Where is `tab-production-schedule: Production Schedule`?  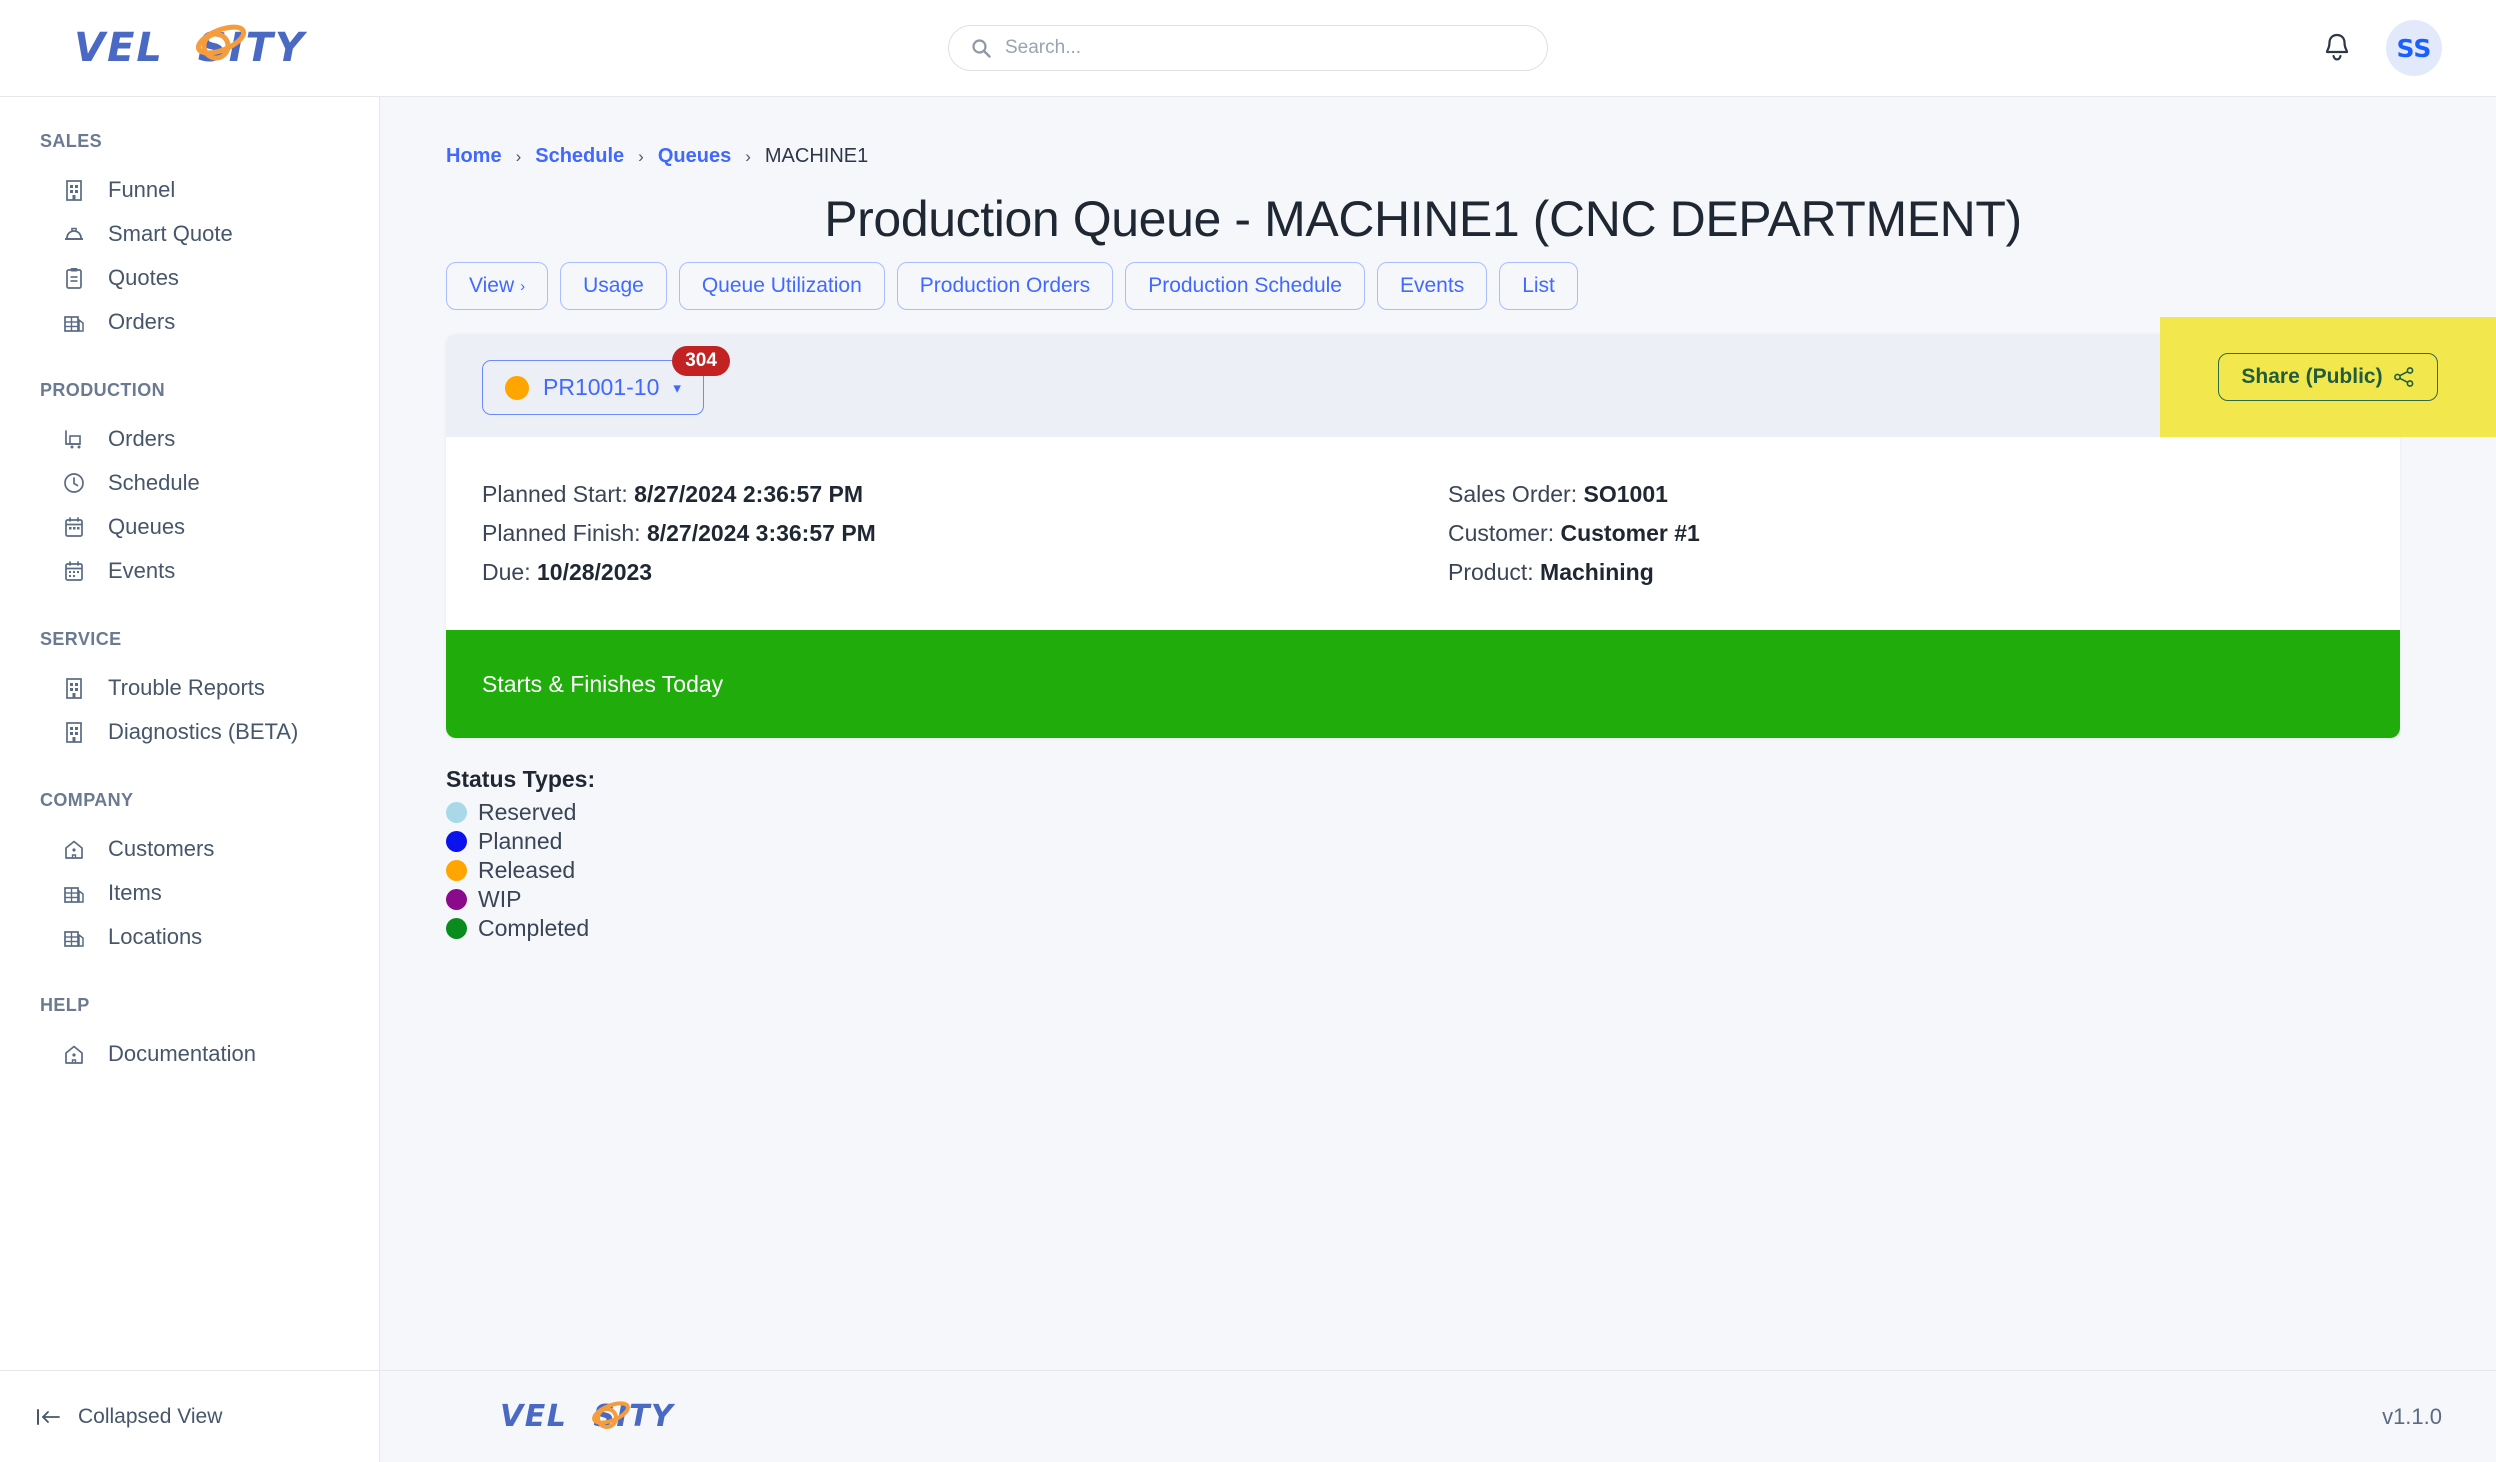
tab-production-schedule: Production Schedule is located at coordinates (1245, 286).